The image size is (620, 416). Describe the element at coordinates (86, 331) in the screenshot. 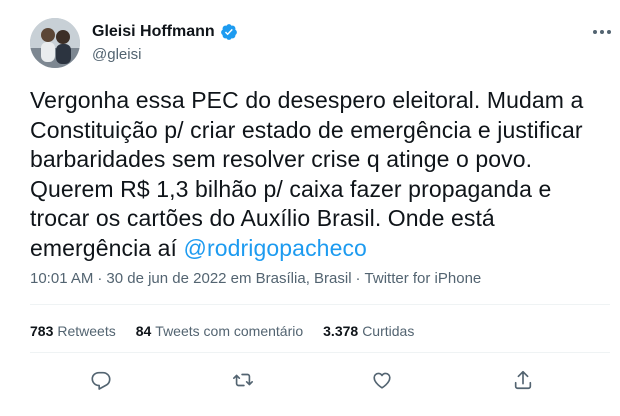

I see `retweets-label: Retweets` at that location.